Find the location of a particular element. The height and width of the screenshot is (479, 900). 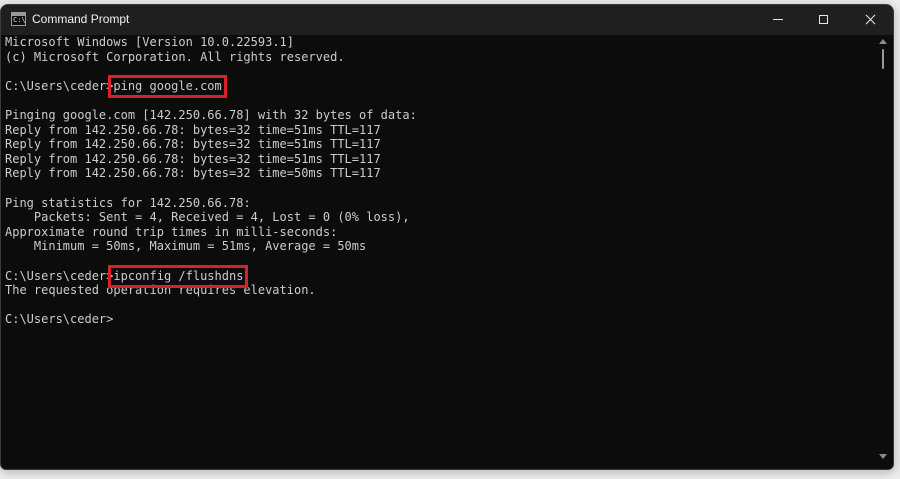

close-button is located at coordinates (870, 20).